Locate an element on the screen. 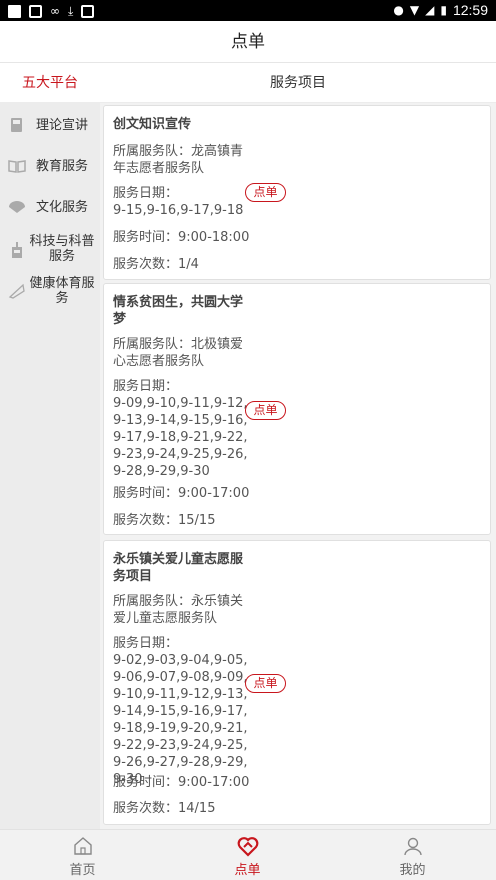  service-team: 所属服务队：永乐镇关爱儿童志愿服务队 is located at coordinates (178, 610).